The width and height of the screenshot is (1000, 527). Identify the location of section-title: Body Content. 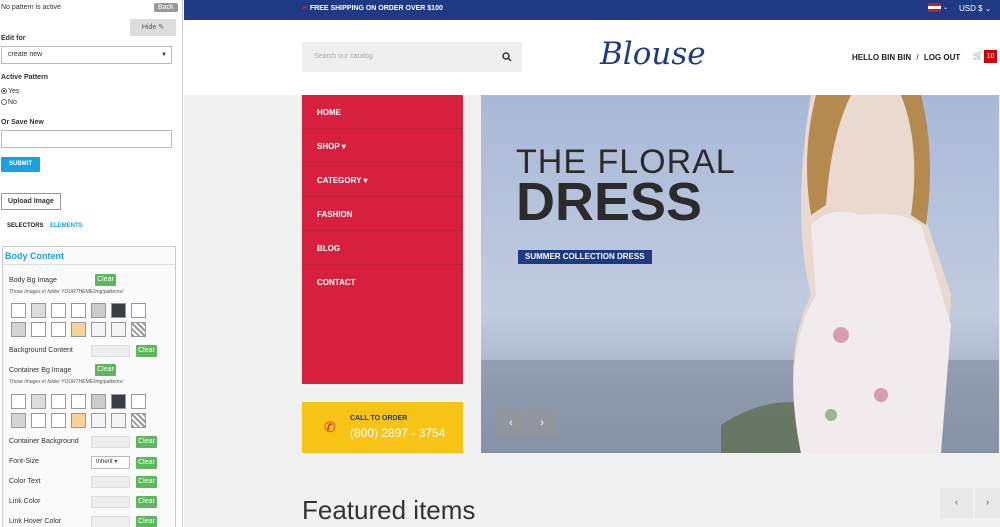
(89, 256).